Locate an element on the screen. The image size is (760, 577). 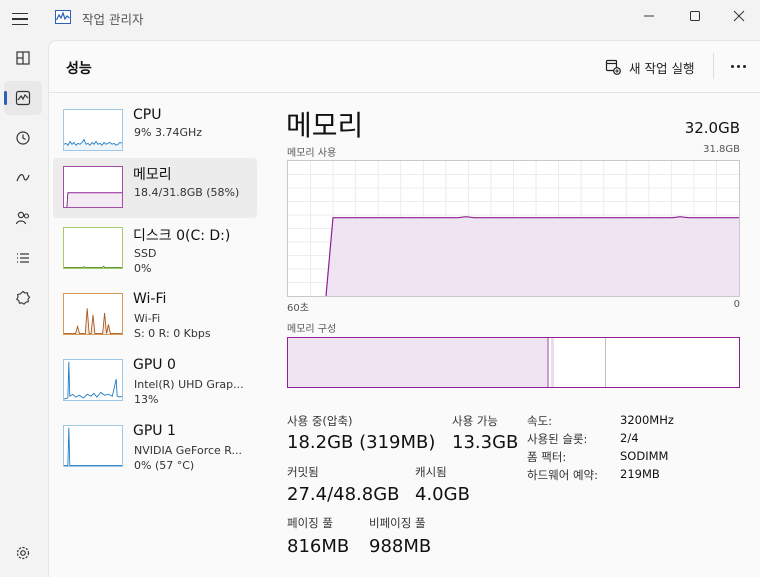
memory-mini-graph is located at coordinates (93, 187).